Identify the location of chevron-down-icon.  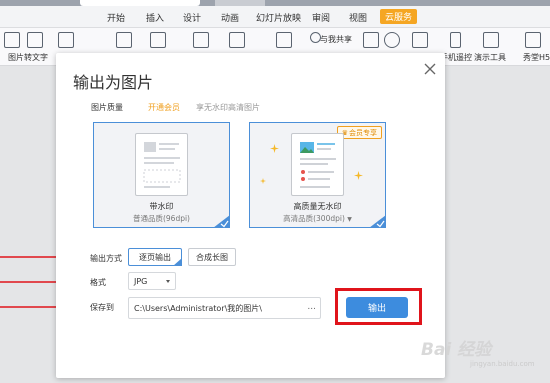
(168, 281).